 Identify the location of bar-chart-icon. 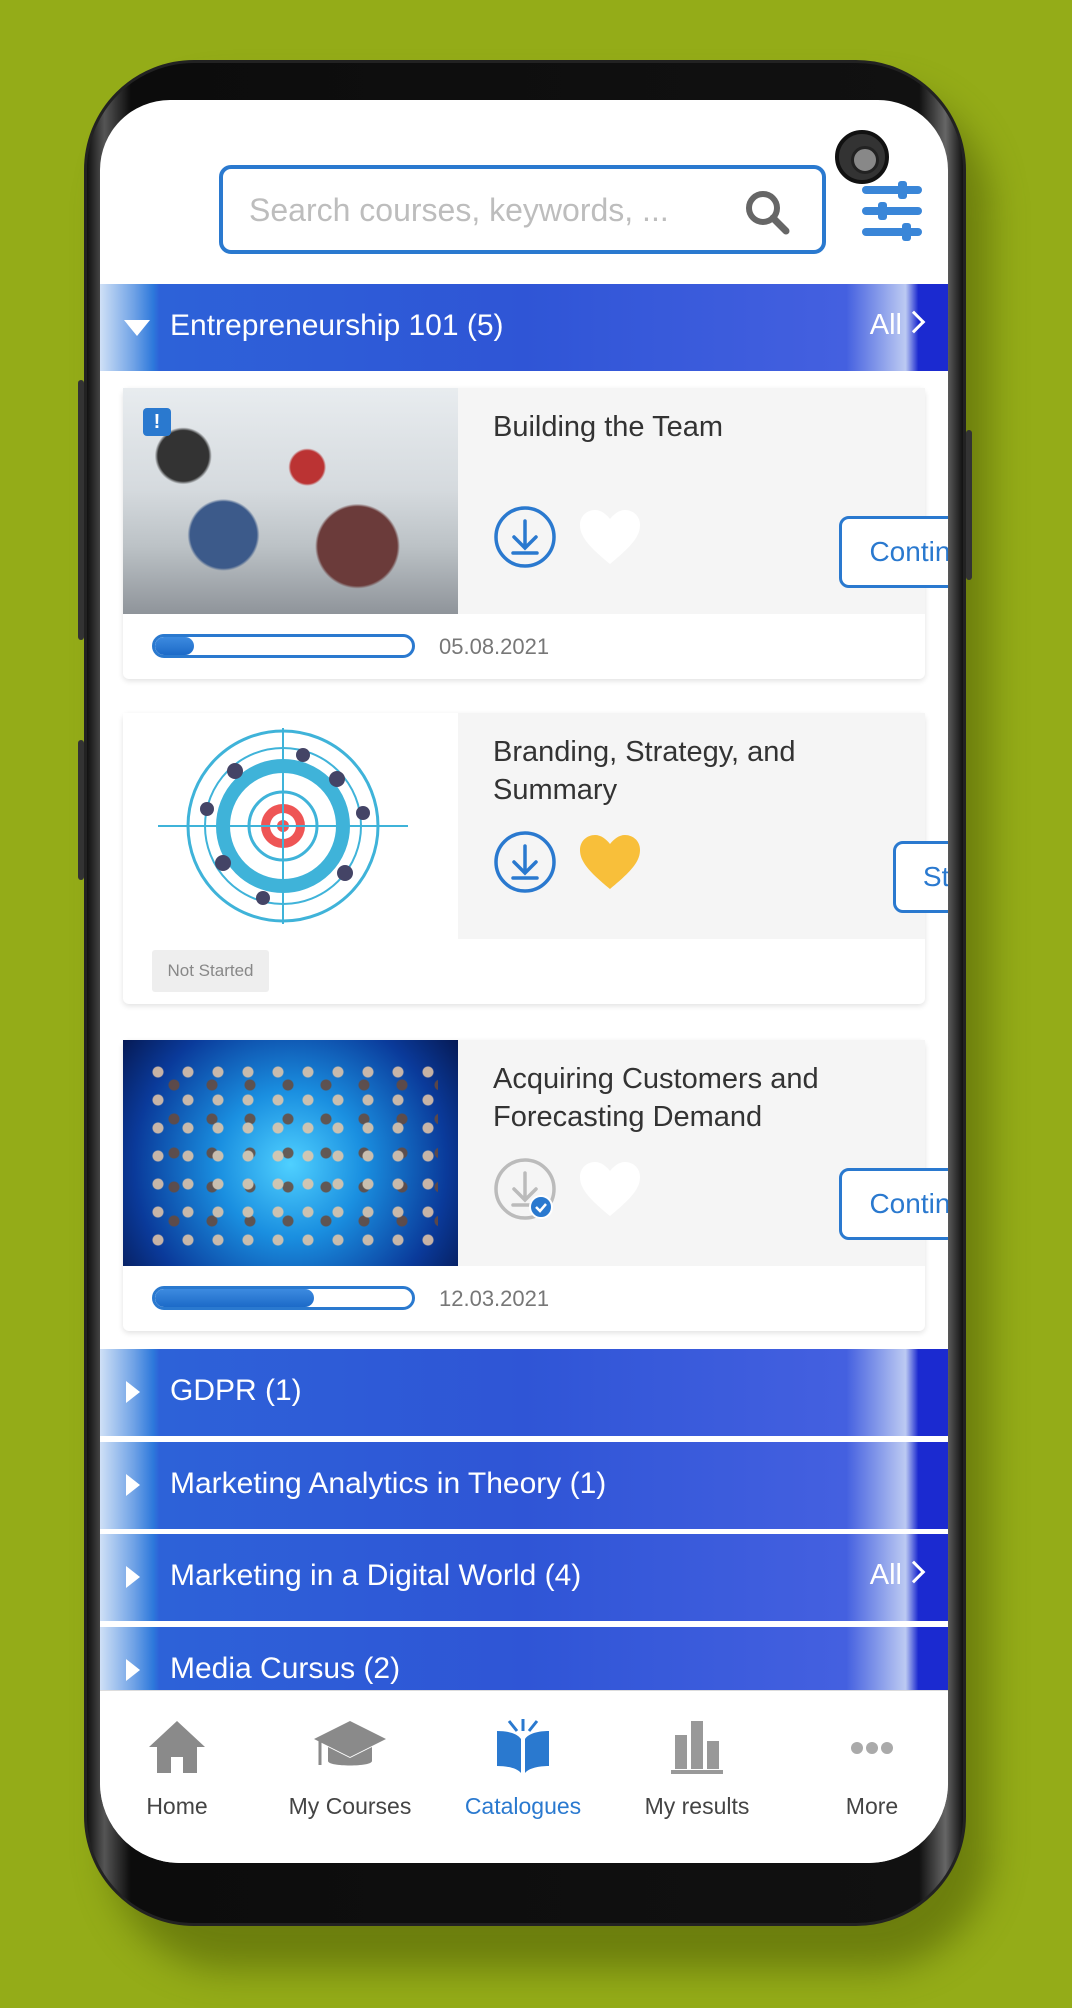
(697, 1747).